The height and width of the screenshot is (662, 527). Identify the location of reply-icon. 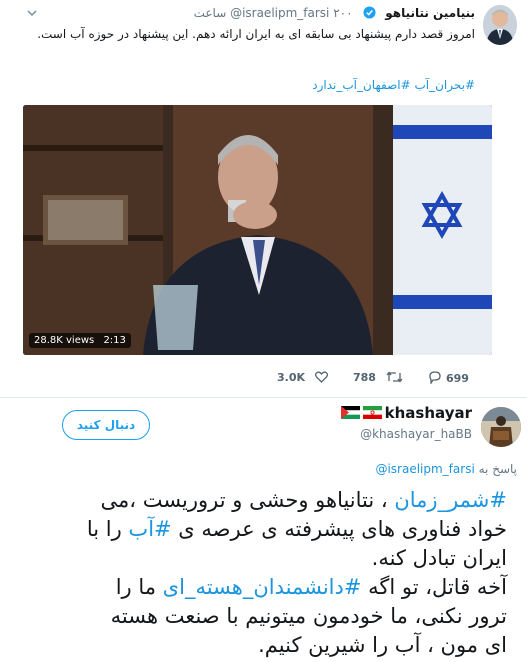
(435, 378).